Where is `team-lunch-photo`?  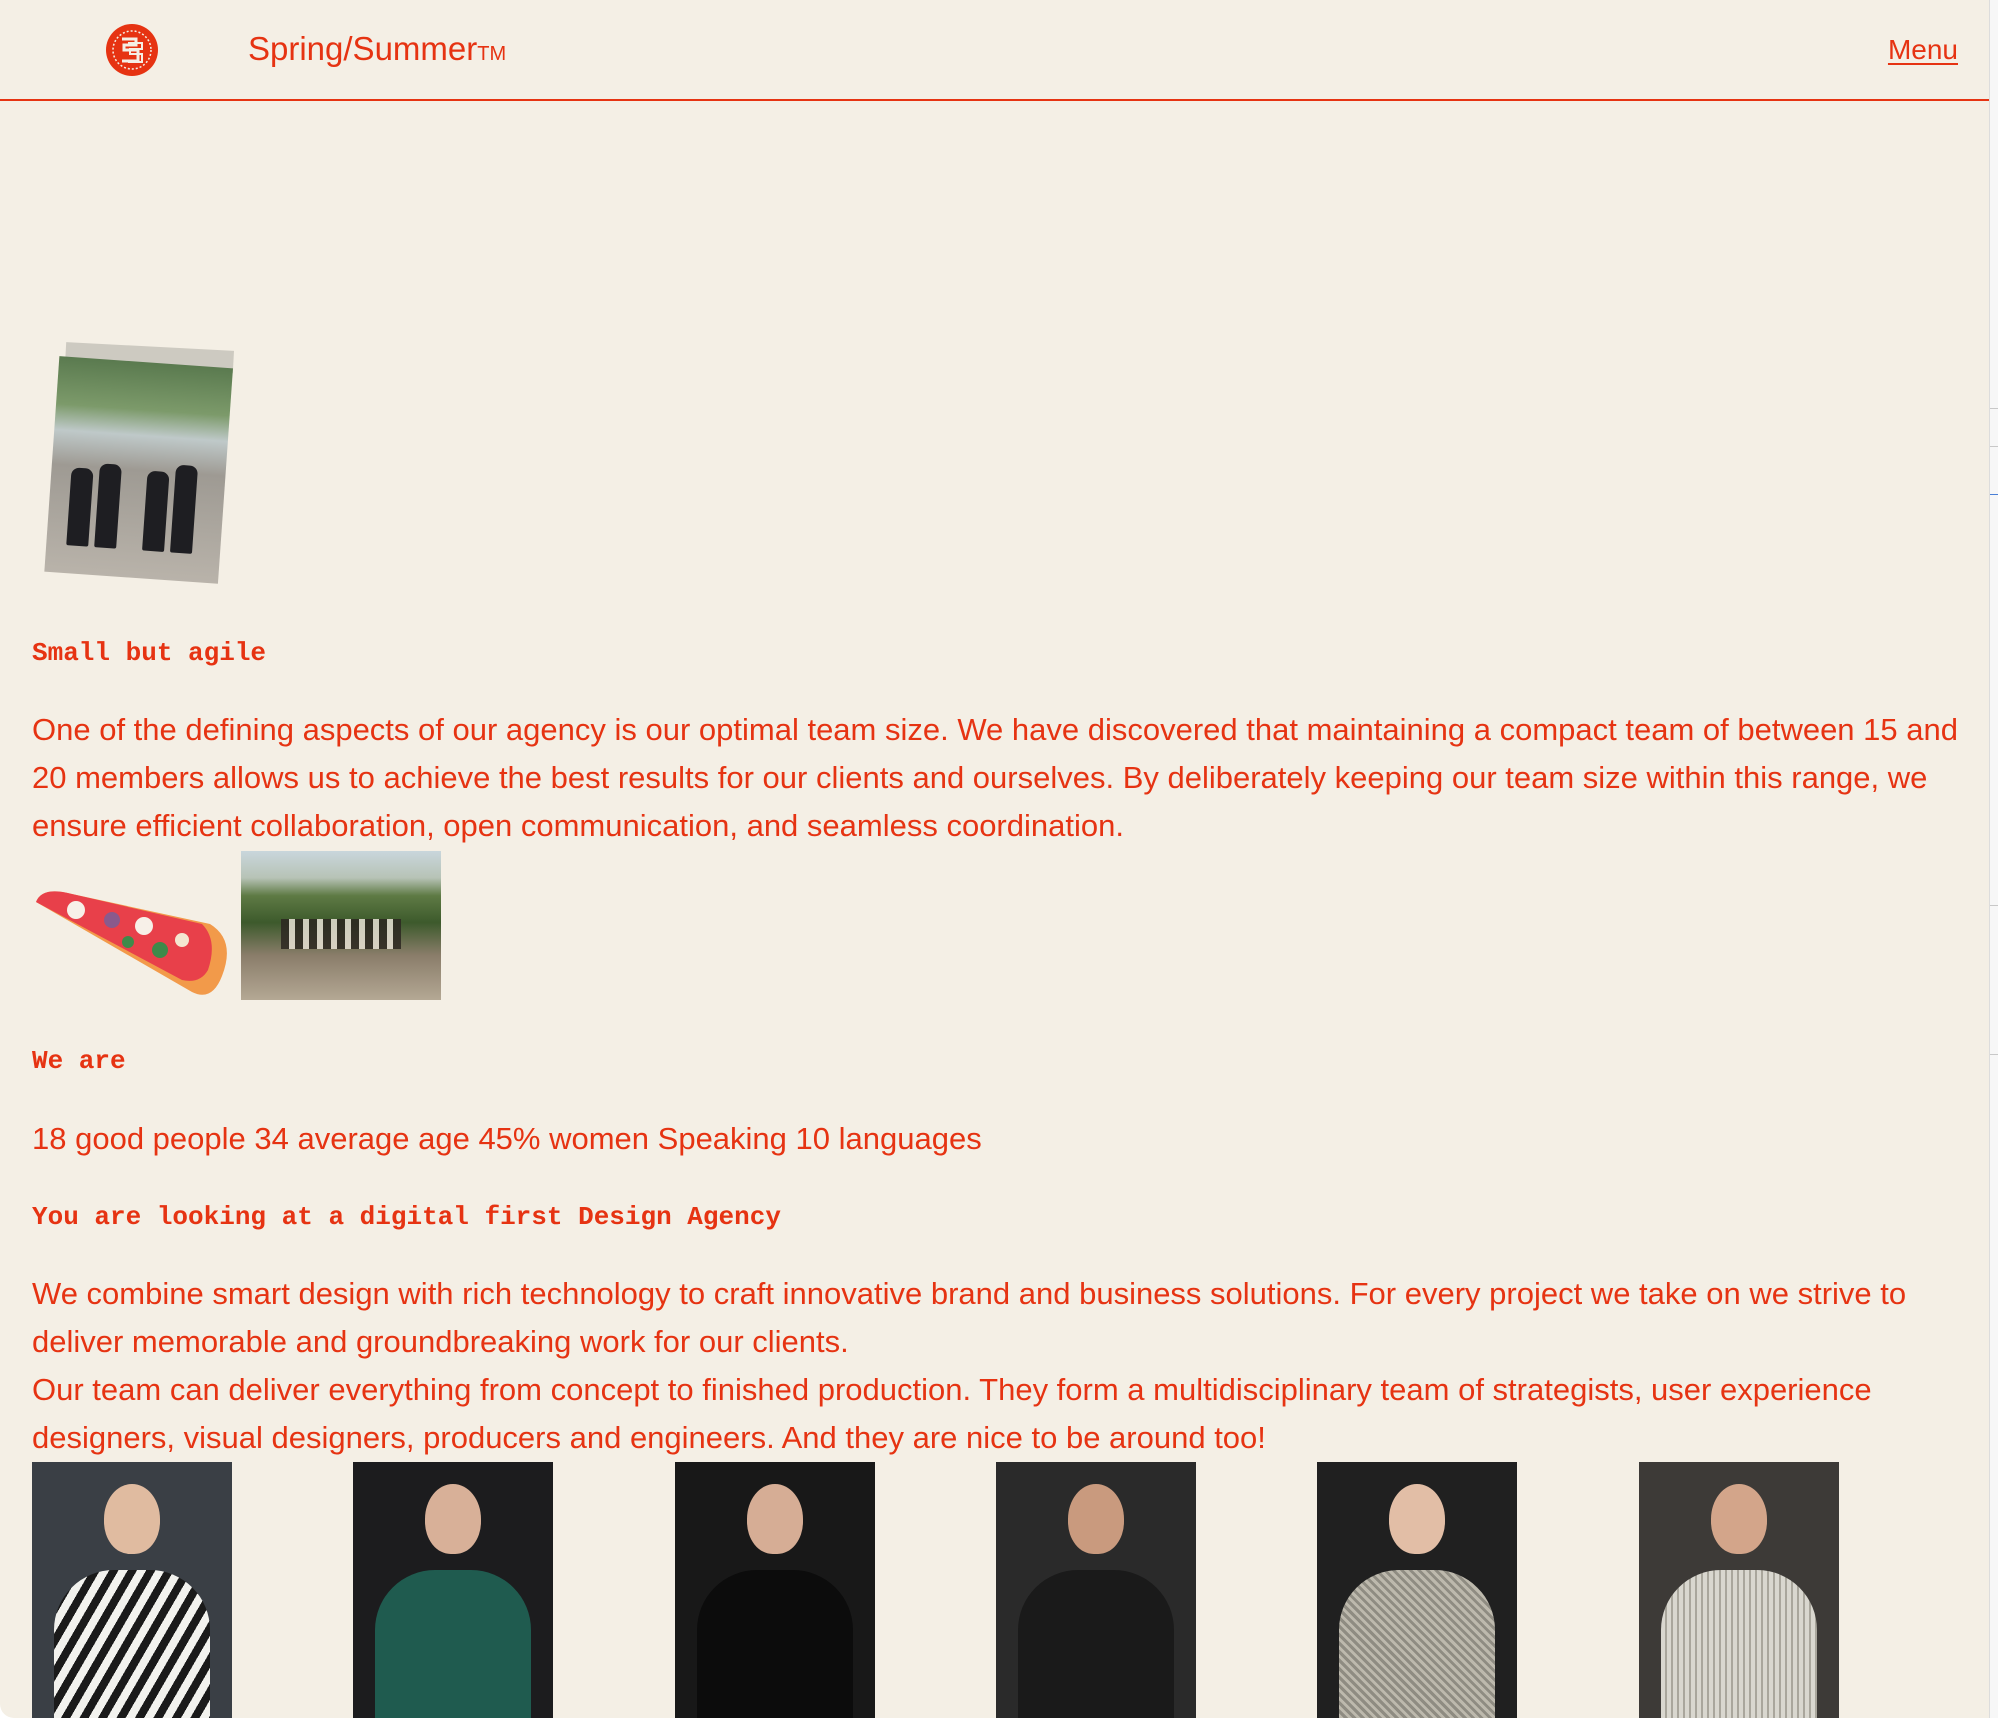
team-lunch-photo is located at coordinates (341, 925).